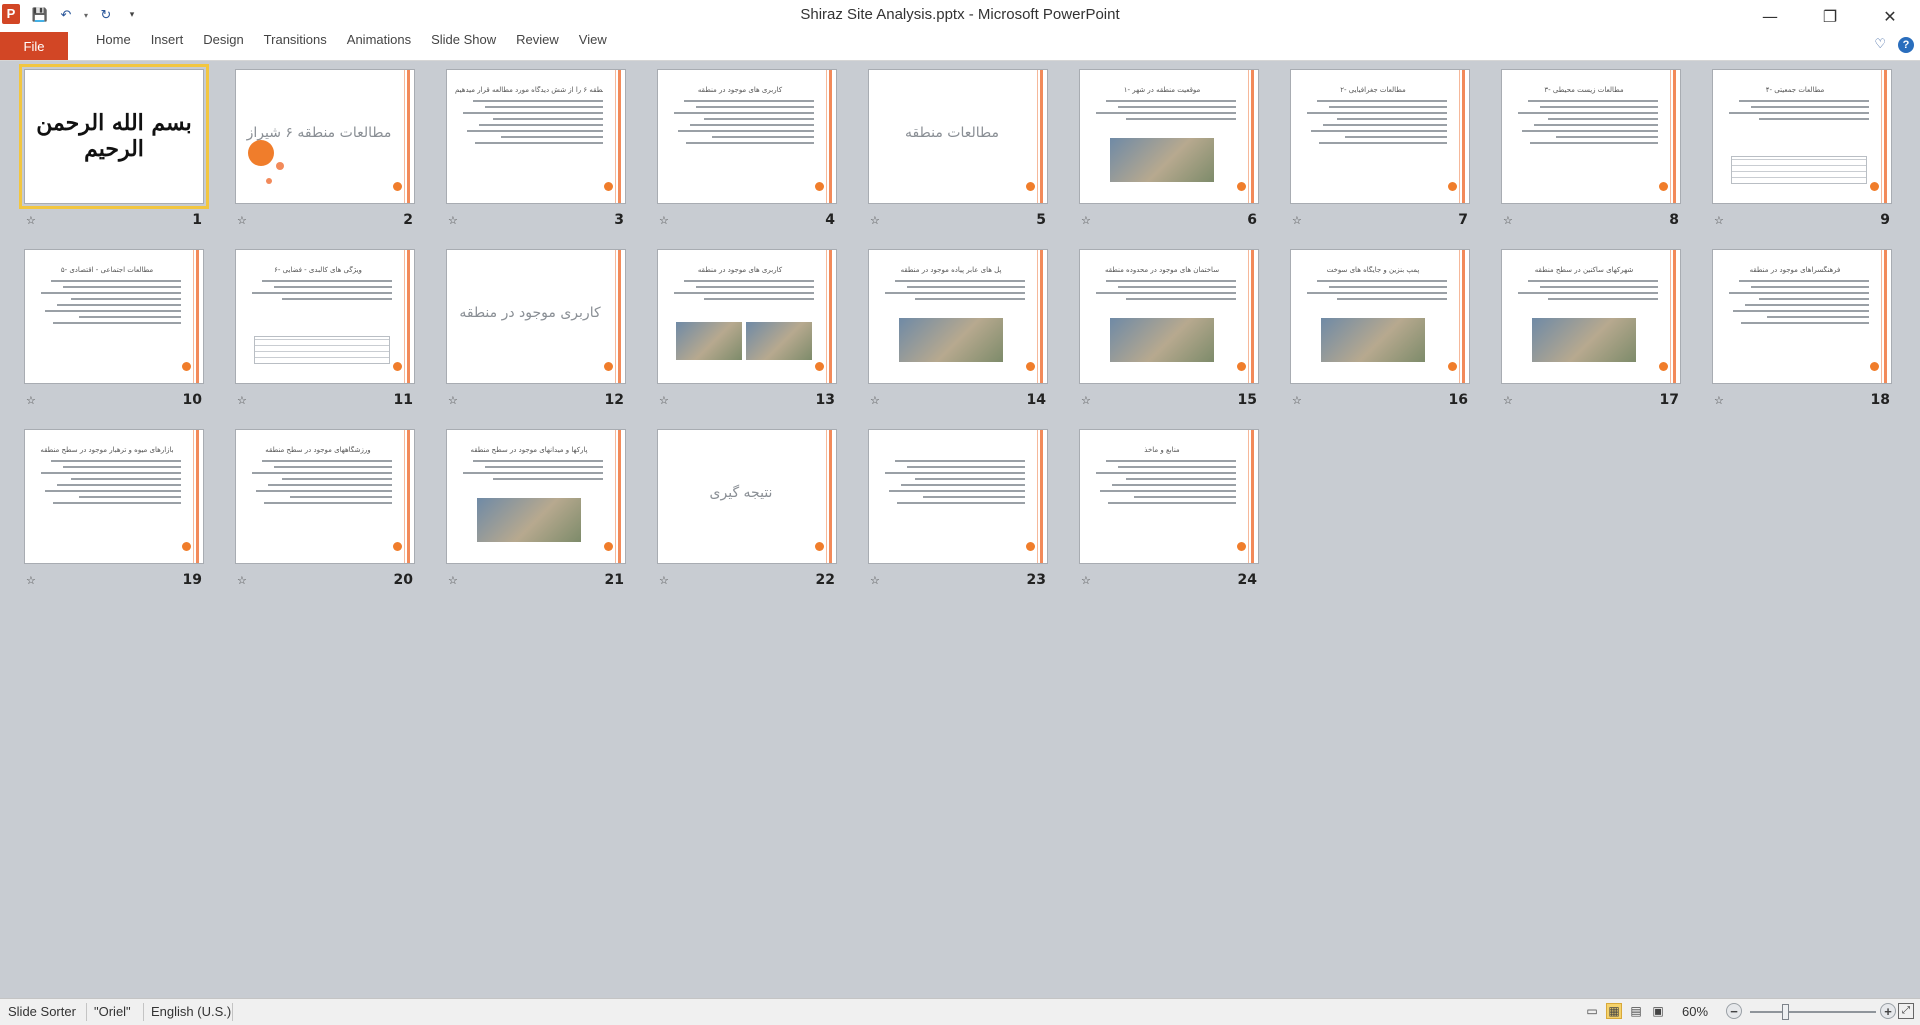 The width and height of the screenshot is (1920, 1025). Describe the element at coordinates (1614, 1011) in the screenshot. I see `slide-sorter-view-icon: ▦` at that location.